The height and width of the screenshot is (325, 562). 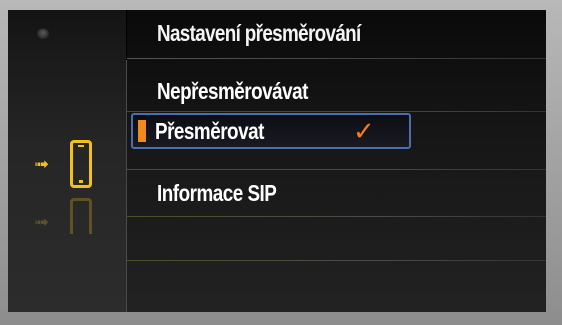 What do you see at coordinates (42, 164) in the screenshot?
I see `call-forward-arrow-icon: ➟` at bounding box center [42, 164].